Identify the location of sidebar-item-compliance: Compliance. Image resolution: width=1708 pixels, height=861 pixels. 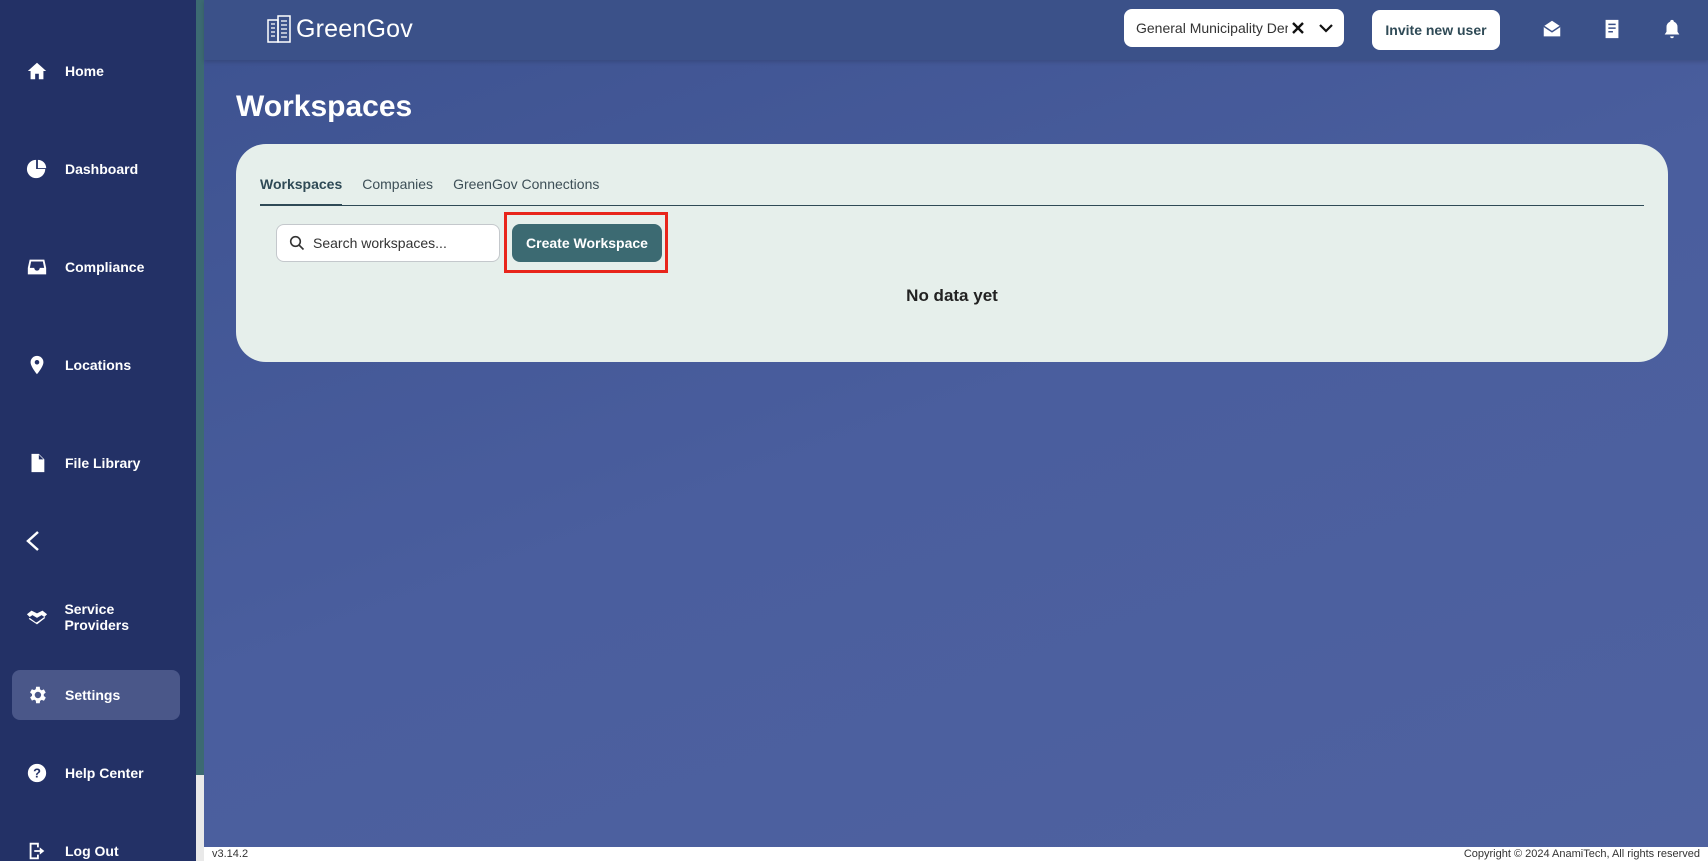
(96, 267).